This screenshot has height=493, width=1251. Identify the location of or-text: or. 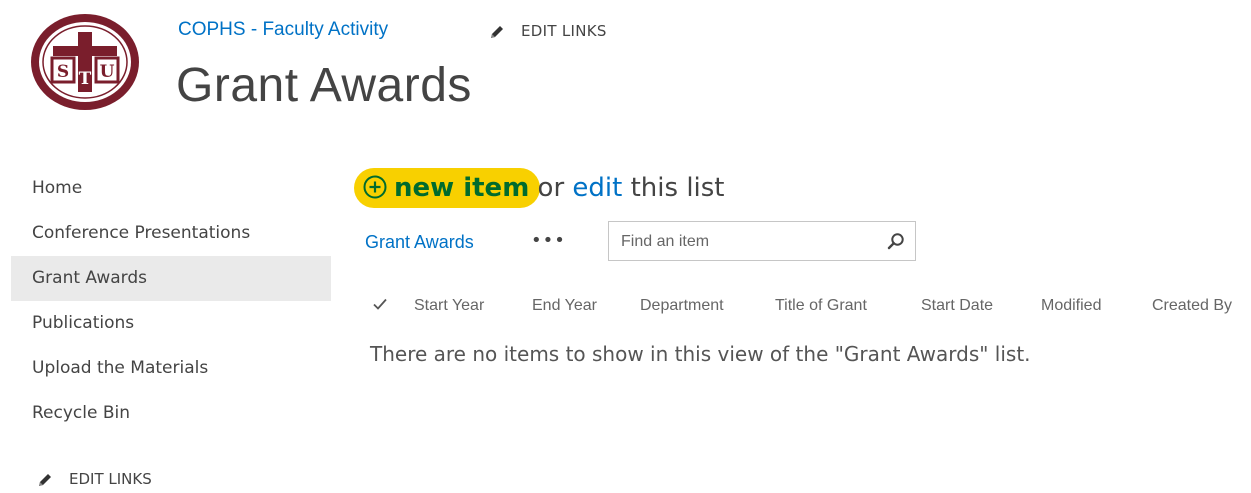
(551, 188).